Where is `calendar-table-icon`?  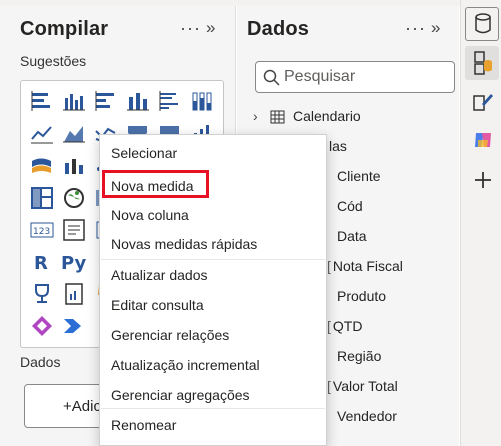
calendar-table-icon is located at coordinates (277, 117).